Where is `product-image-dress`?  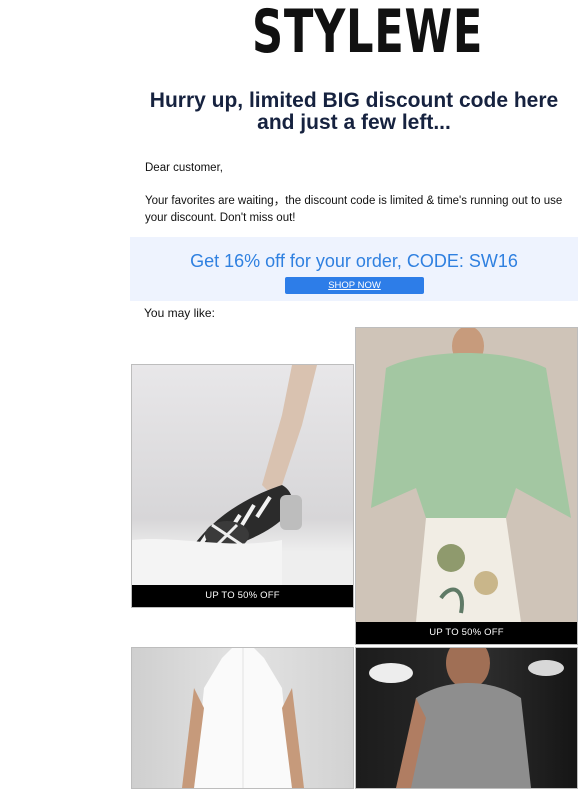 product-image-dress is located at coordinates (466, 475).